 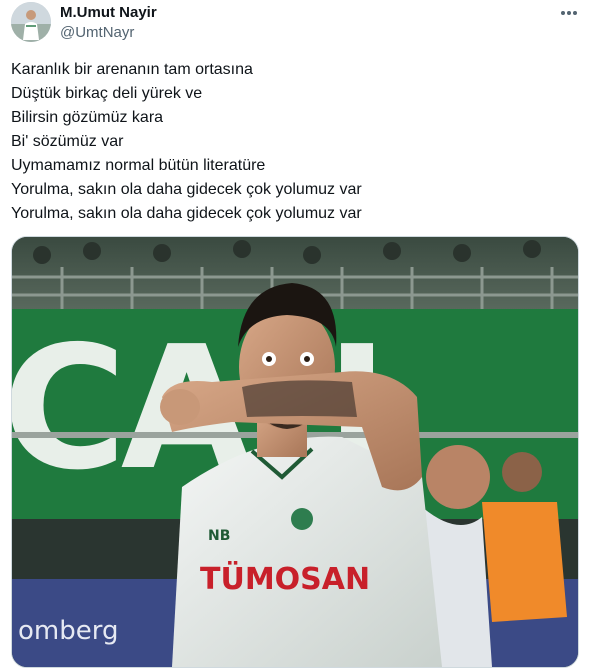 I want to click on tweet-line: Bilirsin gözümüz kara, so click(x=87, y=117).